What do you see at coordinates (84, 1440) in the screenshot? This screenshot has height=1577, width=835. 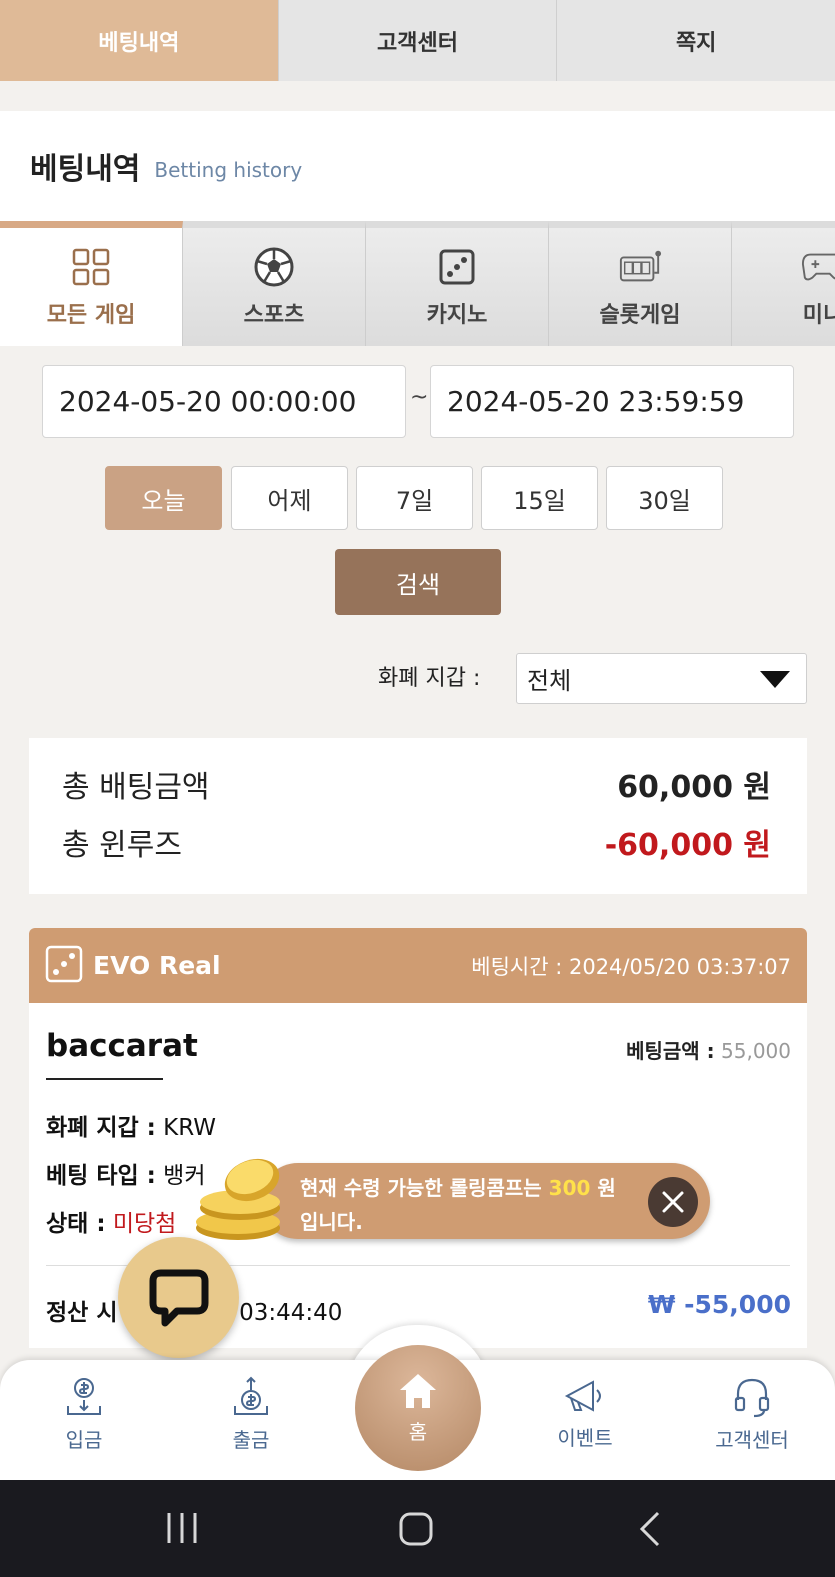 I see `nav-label: 입금` at bounding box center [84, 1440].